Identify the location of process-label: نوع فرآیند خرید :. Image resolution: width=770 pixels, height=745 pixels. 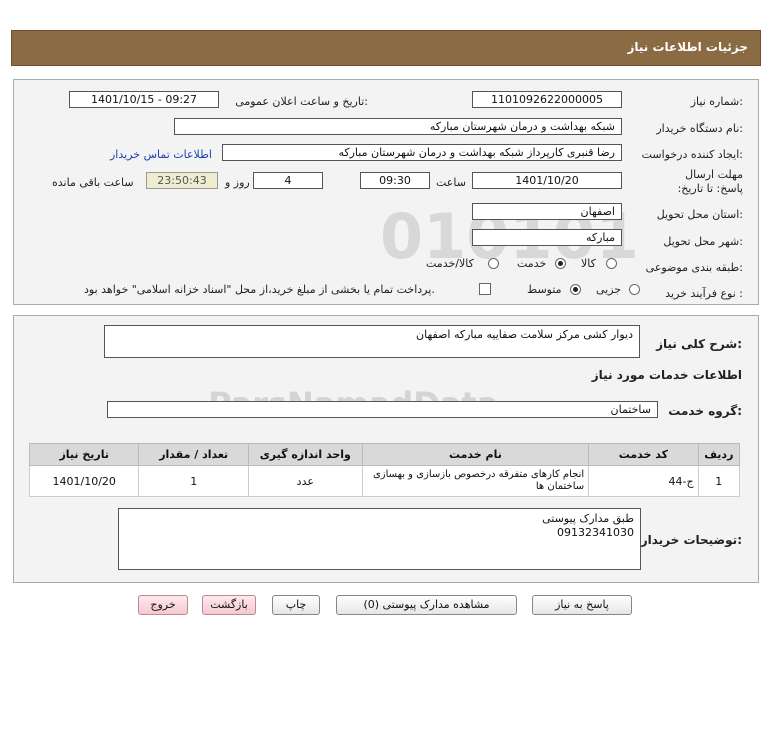
(704, 293).